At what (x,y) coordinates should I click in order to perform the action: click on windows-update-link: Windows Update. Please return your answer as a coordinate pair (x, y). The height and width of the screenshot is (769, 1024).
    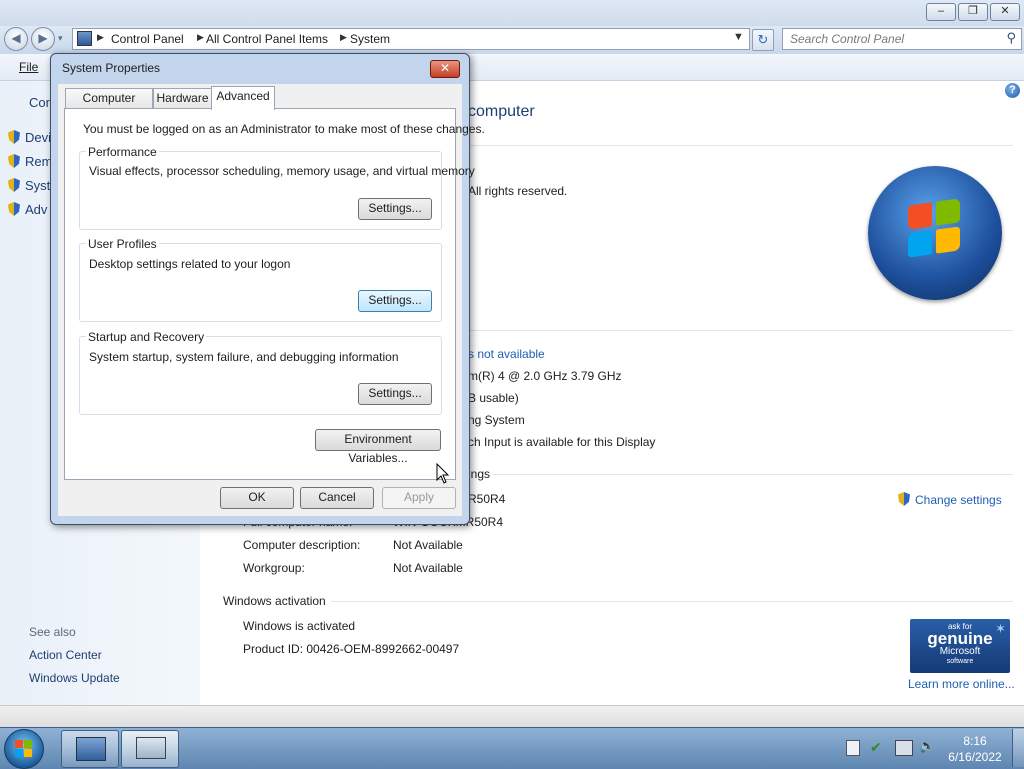
    Looking at the image, I should click on (74, 678).